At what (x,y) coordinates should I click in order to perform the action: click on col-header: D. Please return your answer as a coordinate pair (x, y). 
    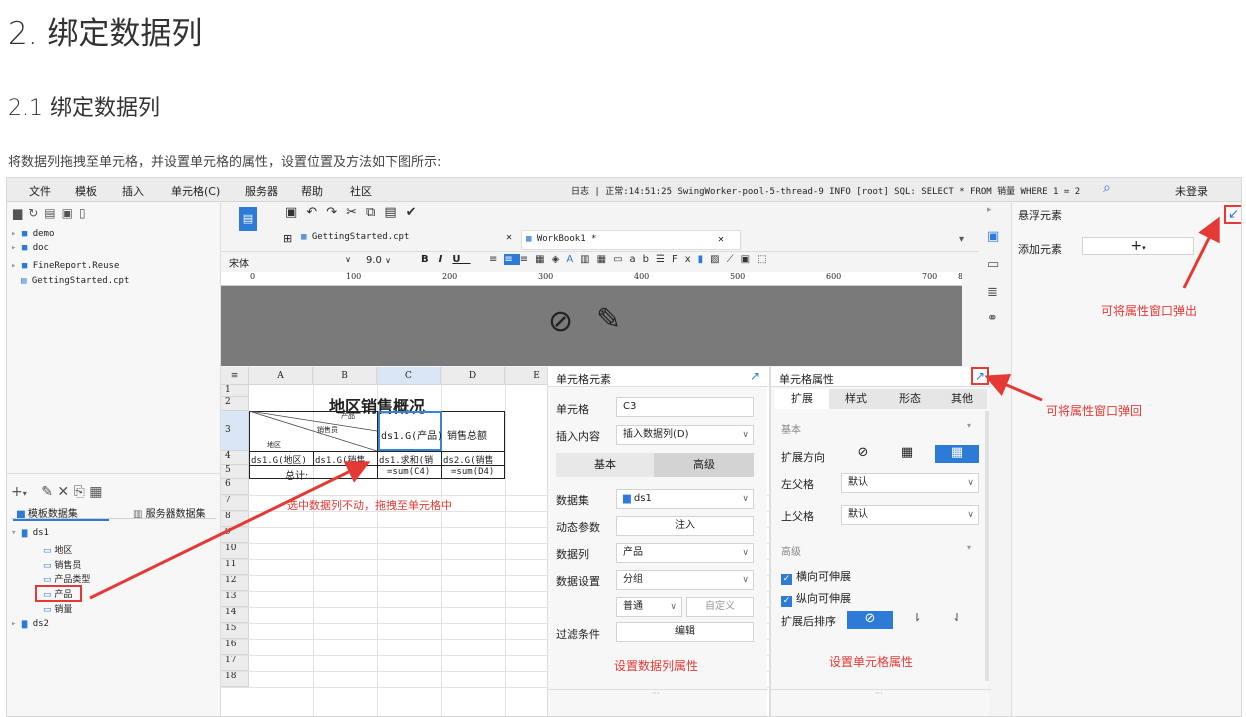
    Looking at the image, I should click on (473, 376).